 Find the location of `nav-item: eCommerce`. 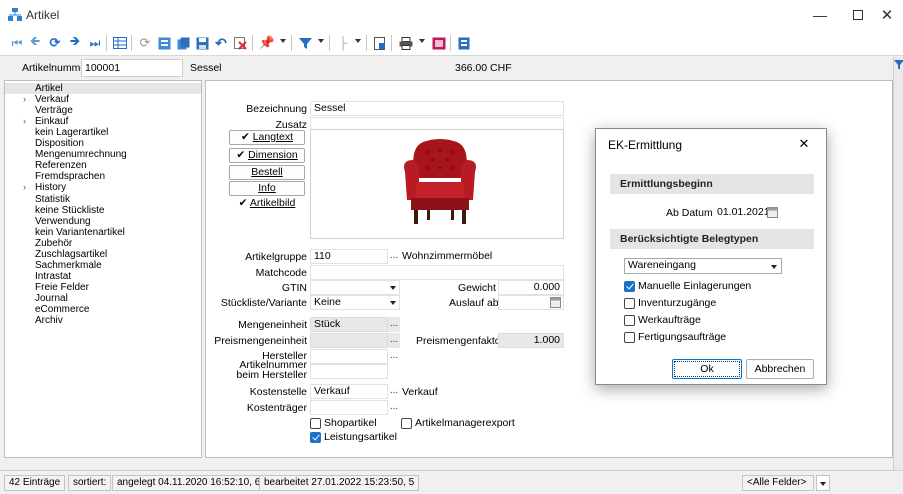

nav-item: eCommerce is located at coordinates (103, 309).